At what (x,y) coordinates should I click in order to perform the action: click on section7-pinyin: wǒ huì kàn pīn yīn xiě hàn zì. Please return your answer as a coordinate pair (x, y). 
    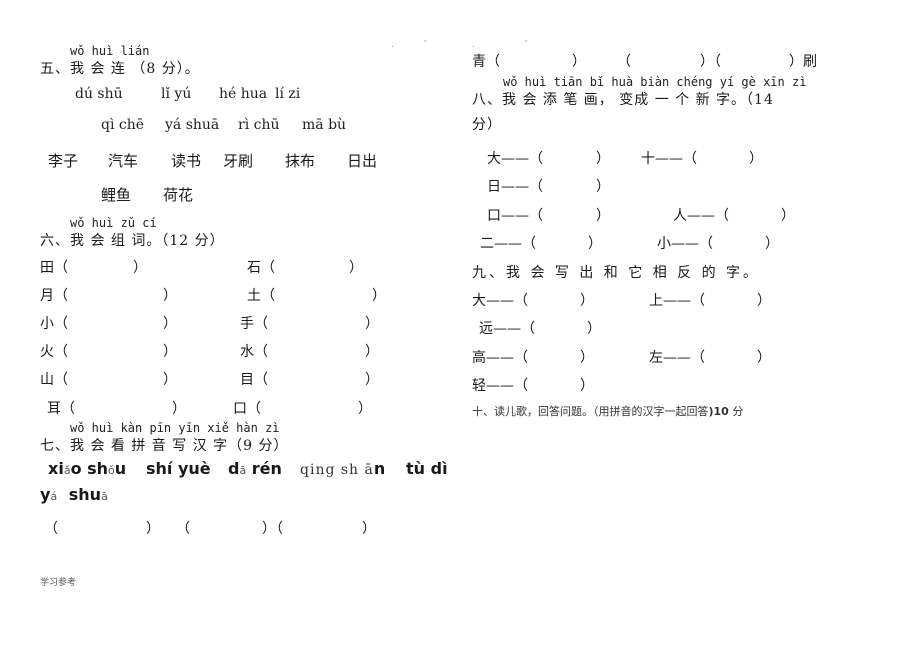
    Looking at the image, I should click on (175, 428).